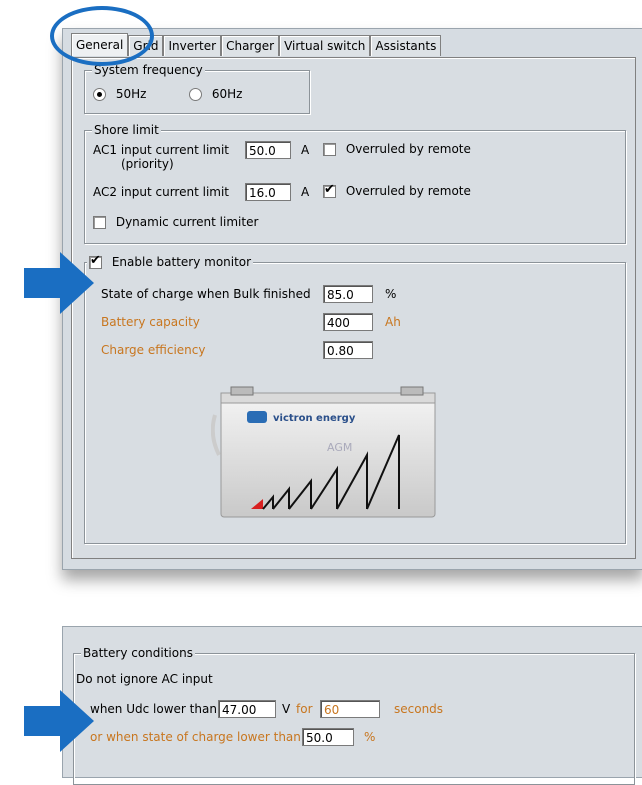  Describe the element at coordinates (131, 94) in the screenshot. I see `radio-50hz-label: 50Hz` at that location.